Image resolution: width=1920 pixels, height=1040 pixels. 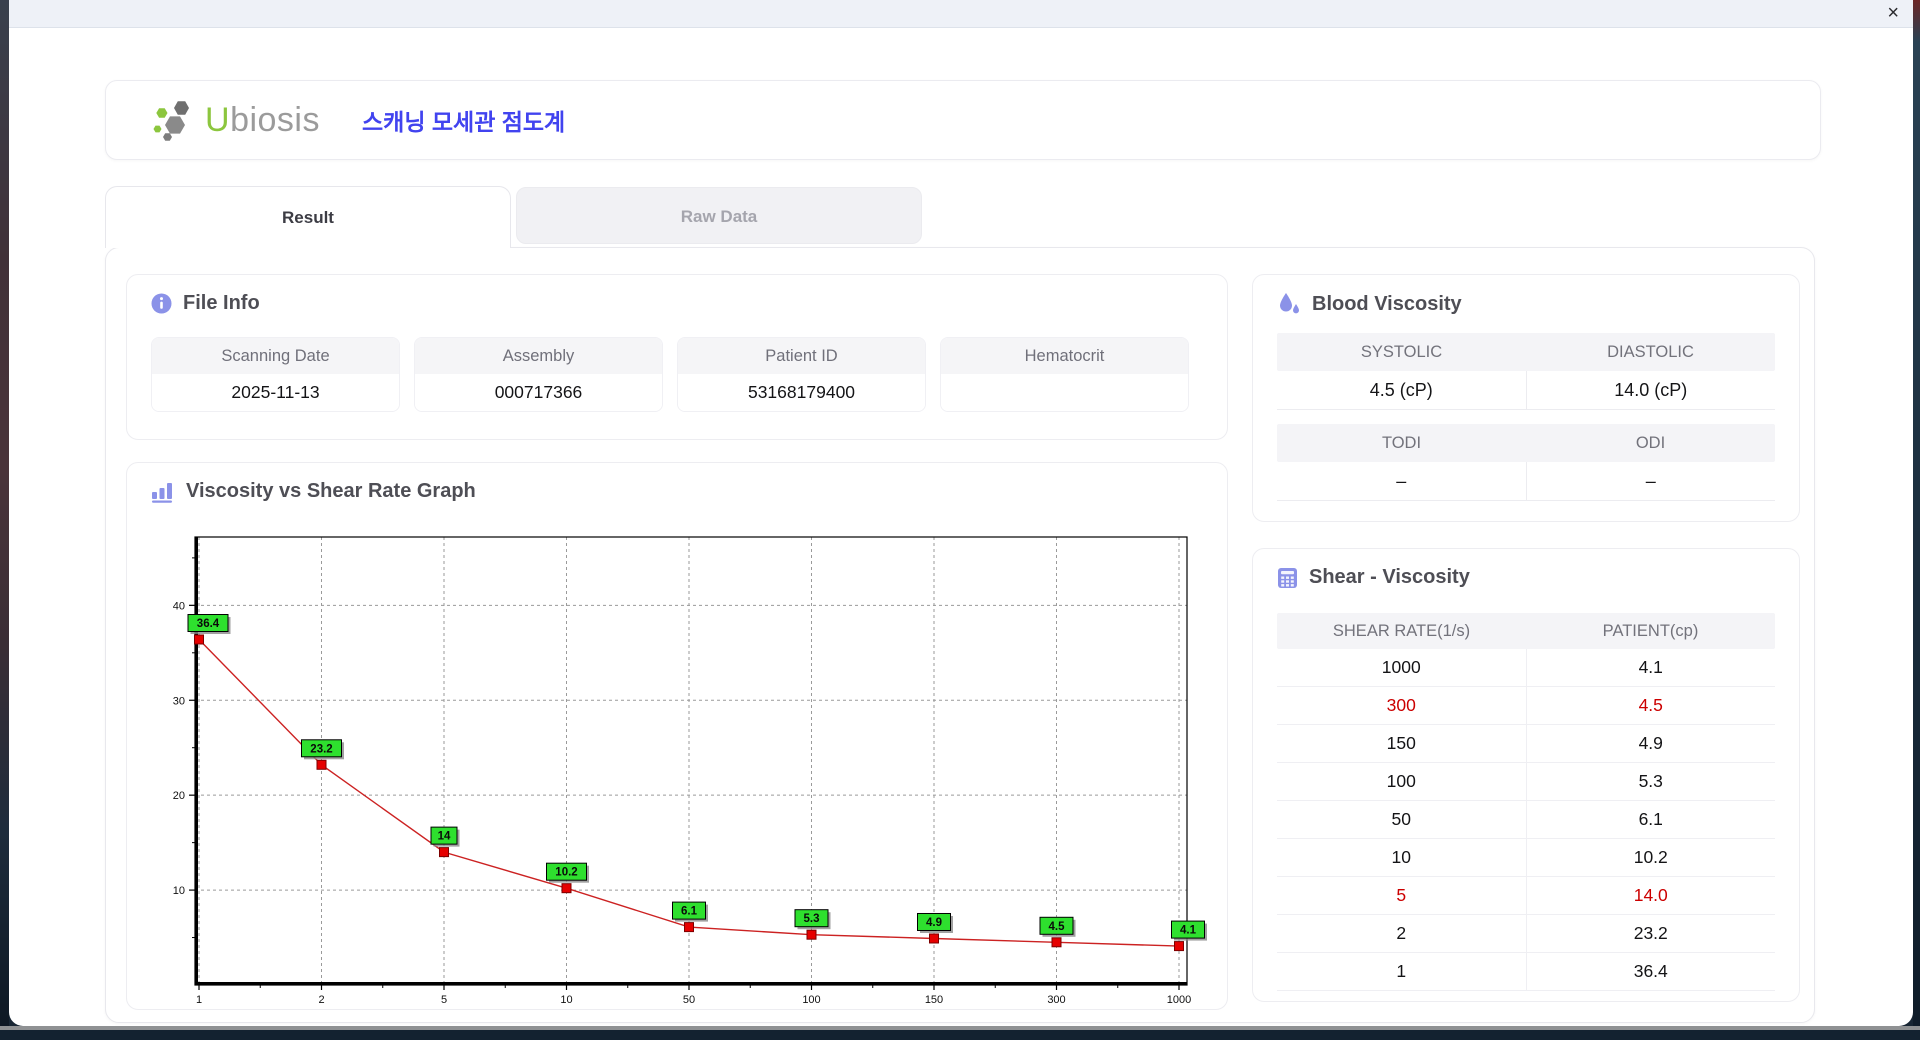 What do you see at coordinates (934, 1000) in the screenshot?
I see `svg-text: 150` at bounding box center [934, 1000].